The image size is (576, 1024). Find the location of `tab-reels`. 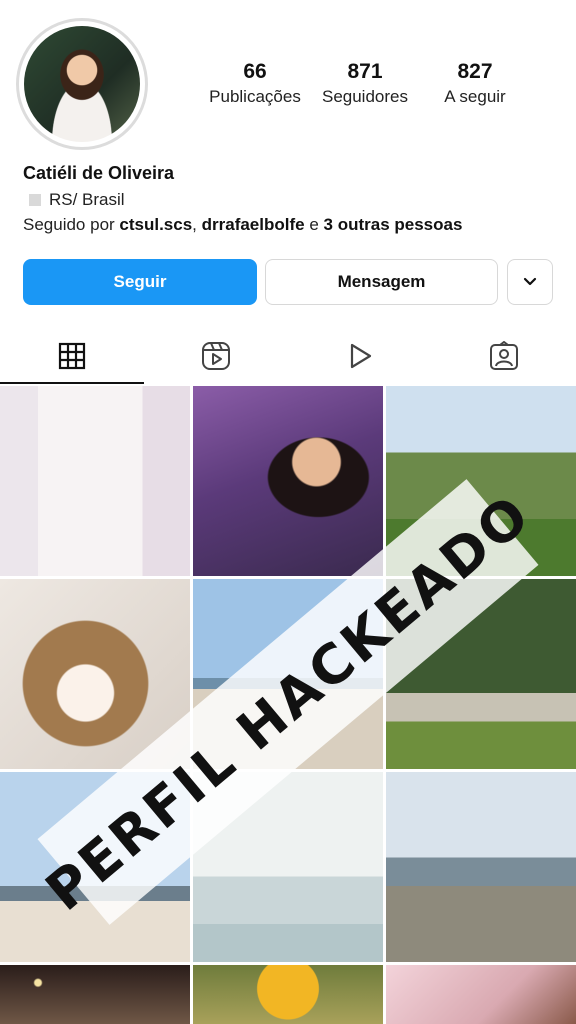

tab-reels is located at coordinates (216, 356).